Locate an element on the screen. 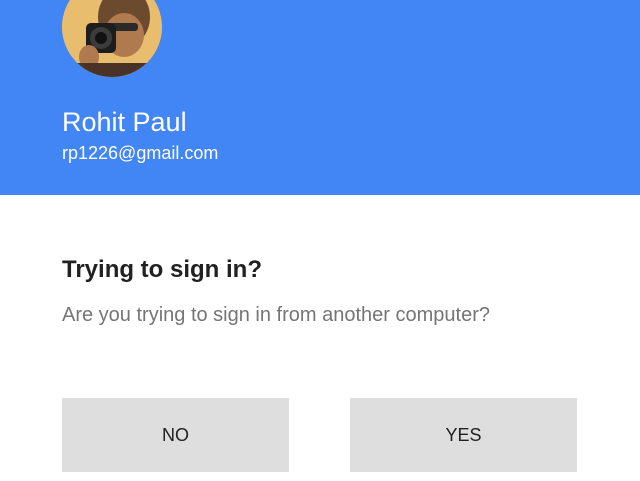 The image size is (640, 481). avatar is located at coordinates (112, 38).